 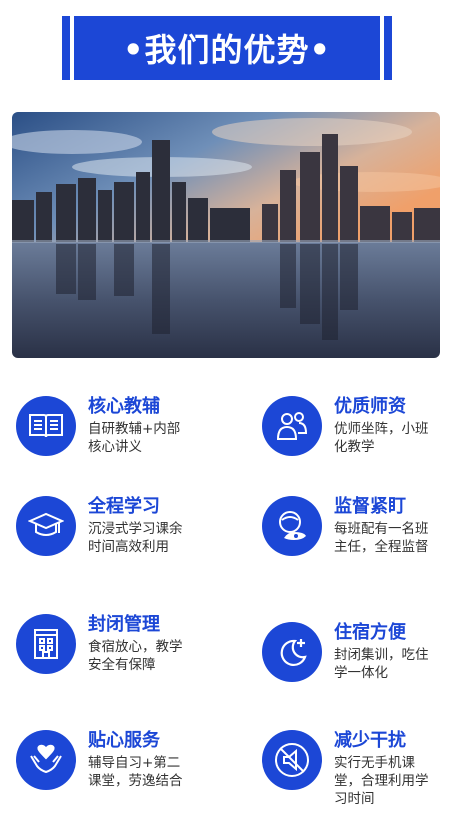 I want to click on supervisor-icon, so click(x=292, y=526).